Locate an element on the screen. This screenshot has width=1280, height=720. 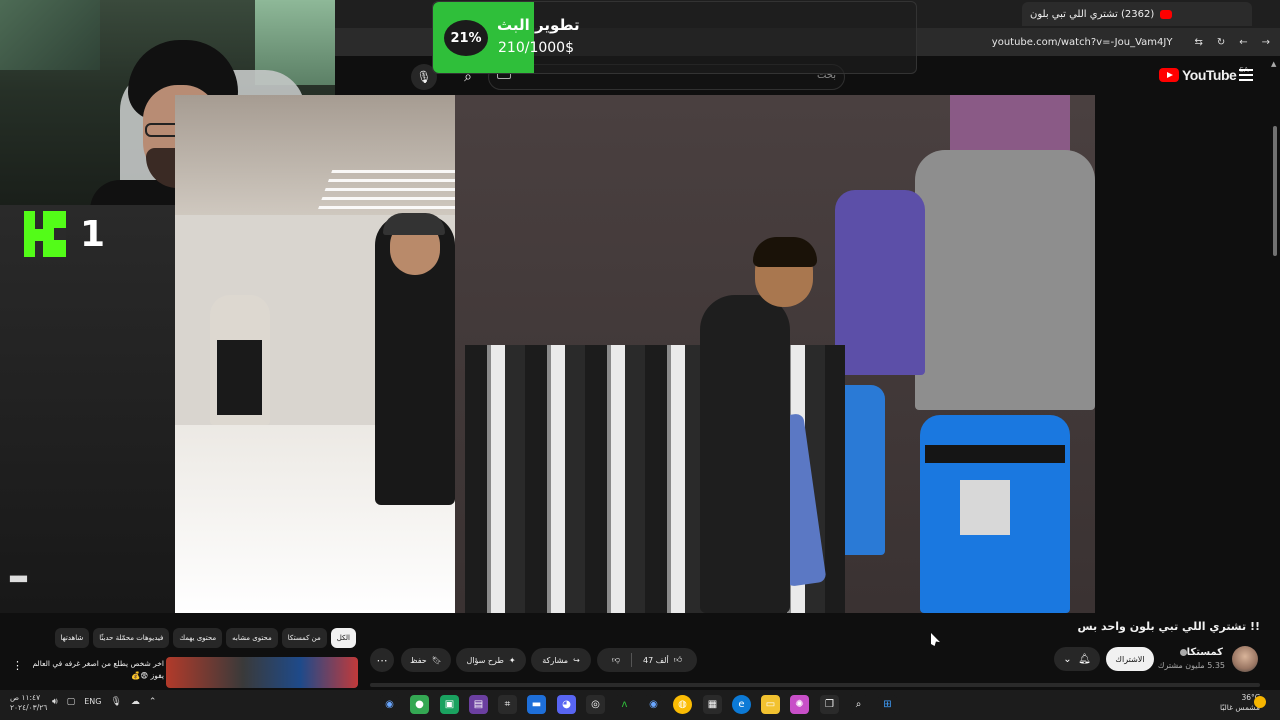
boy-hair is located at coordinates (785, 252).